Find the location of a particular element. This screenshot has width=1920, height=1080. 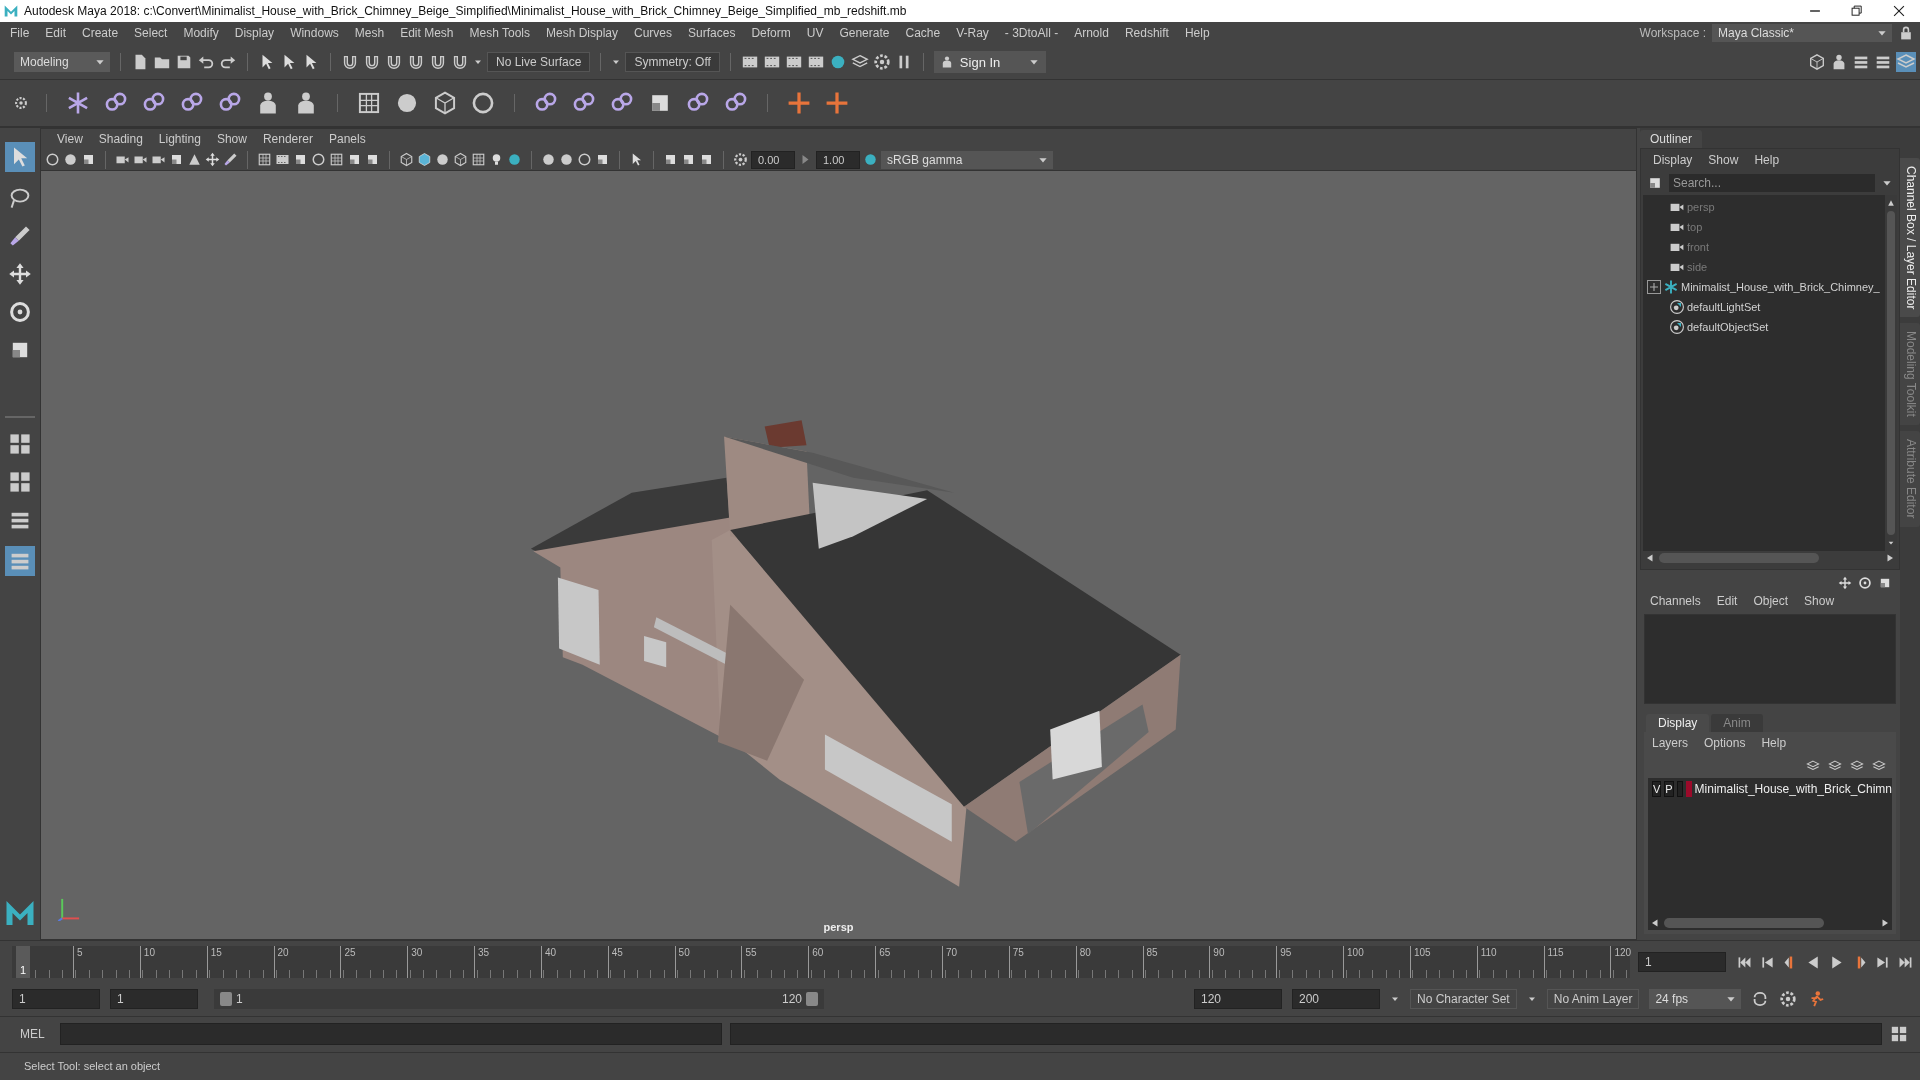

menu-item: Modify is located at coordinates (201, 33).